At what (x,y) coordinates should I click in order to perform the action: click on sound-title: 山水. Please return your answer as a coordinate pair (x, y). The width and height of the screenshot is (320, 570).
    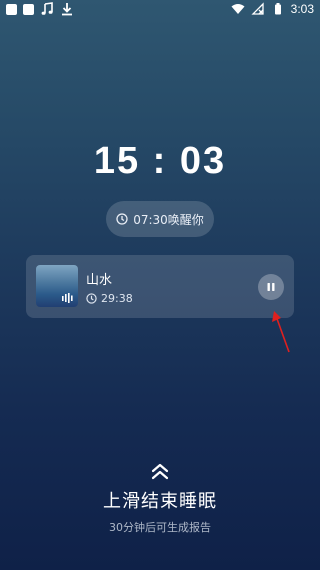
    Looking at the image, I should click on (99, 280).